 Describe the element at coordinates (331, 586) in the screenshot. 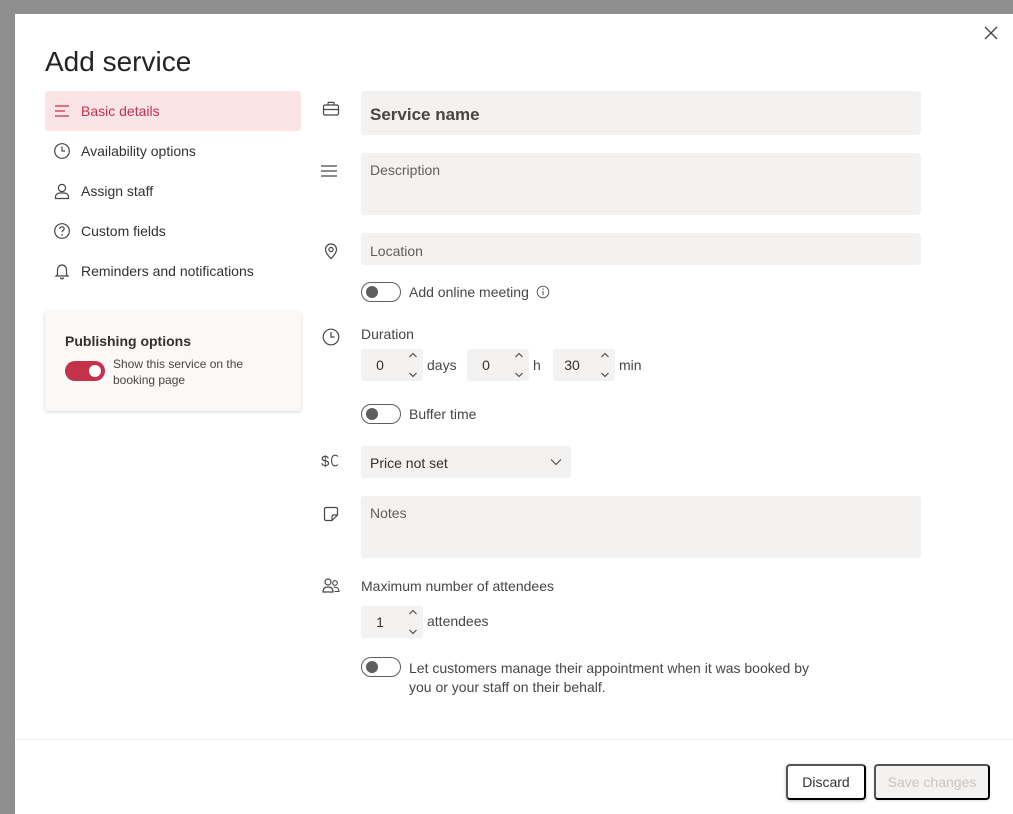

I see `people-icon` at that location.